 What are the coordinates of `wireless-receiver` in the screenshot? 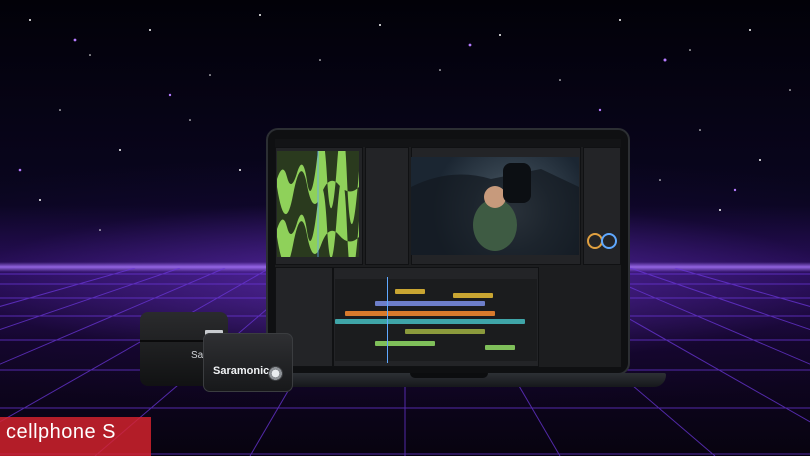 It's located at (248, 362).